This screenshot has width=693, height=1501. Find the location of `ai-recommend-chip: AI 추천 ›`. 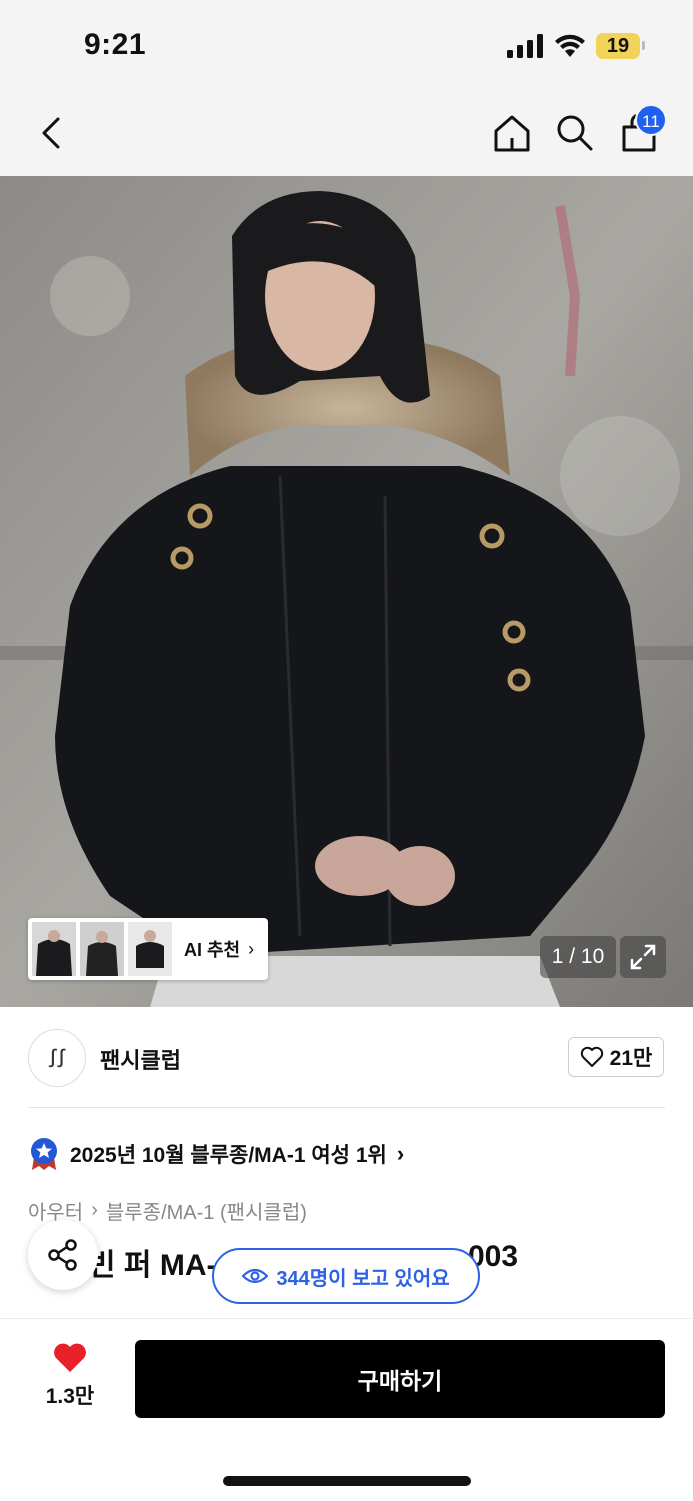

ai-recommend-chip: AI 추천 › is located at coordinates (148, 949).